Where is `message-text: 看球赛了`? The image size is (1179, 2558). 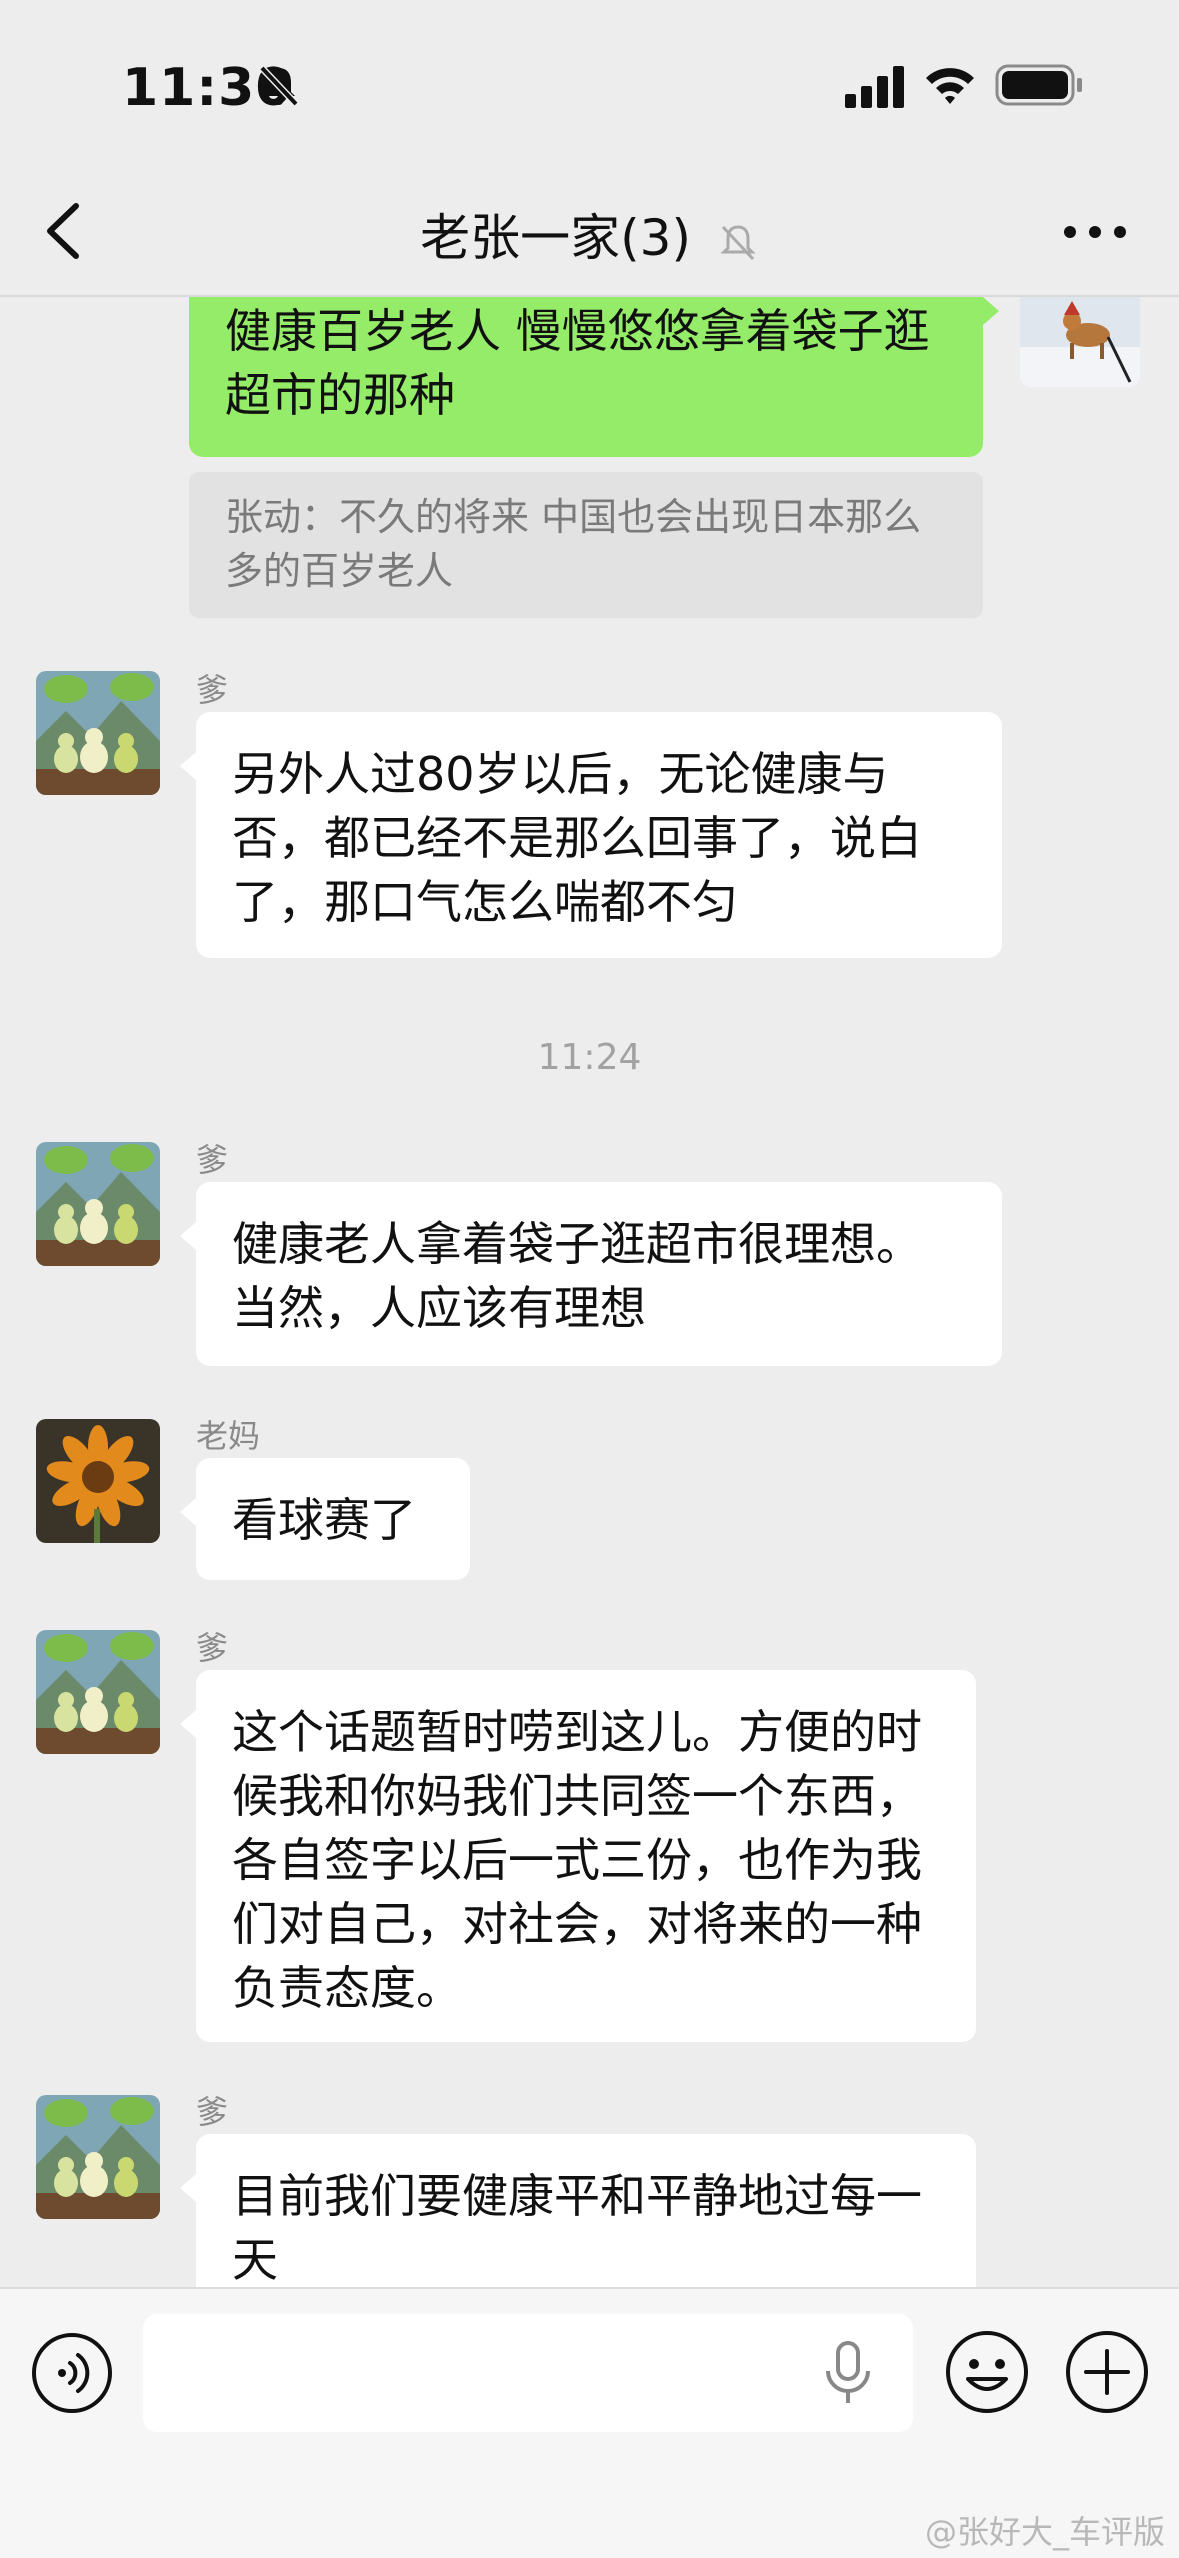
message-text: 看球赛了 is located at coordinates (324, 1520).